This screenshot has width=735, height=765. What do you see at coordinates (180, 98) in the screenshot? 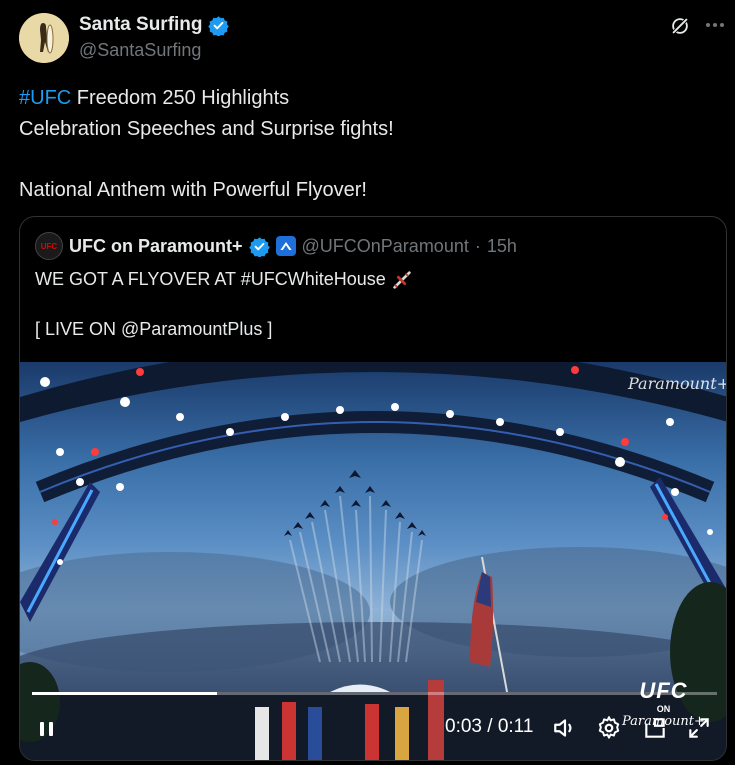
I see `tweet-line-1-text: Freedom 250 Highlights` at bounding box center [180, 98].